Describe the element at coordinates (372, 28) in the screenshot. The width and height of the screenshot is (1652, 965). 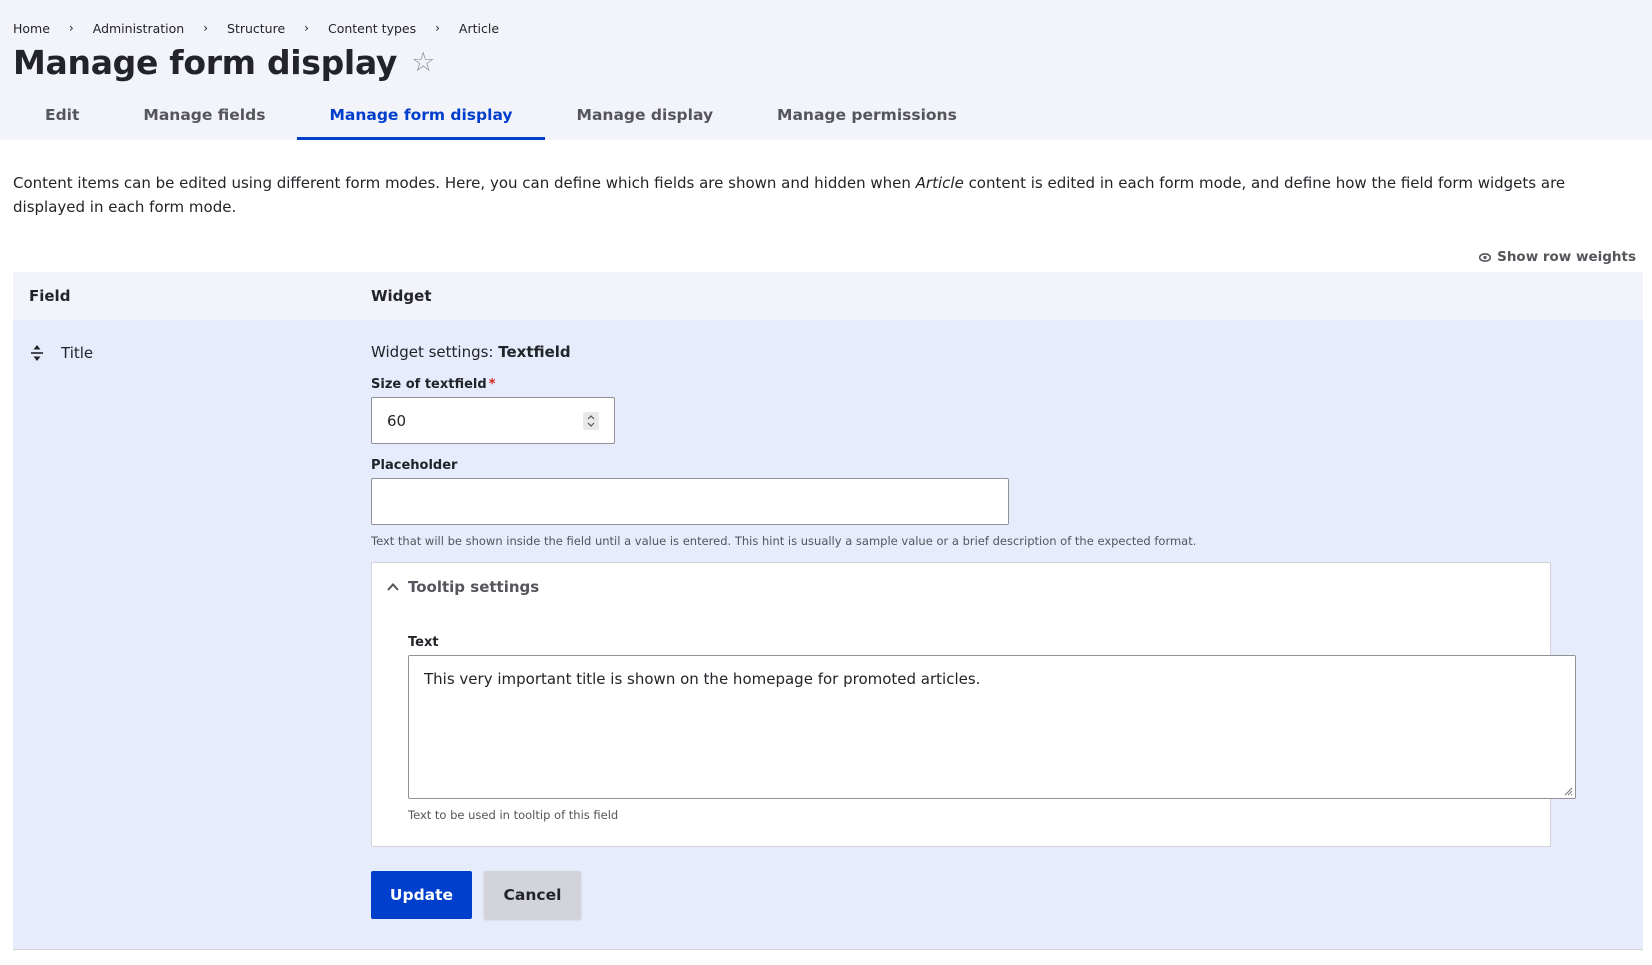
I see `breadcrumb-content-types: Content types` at that location.